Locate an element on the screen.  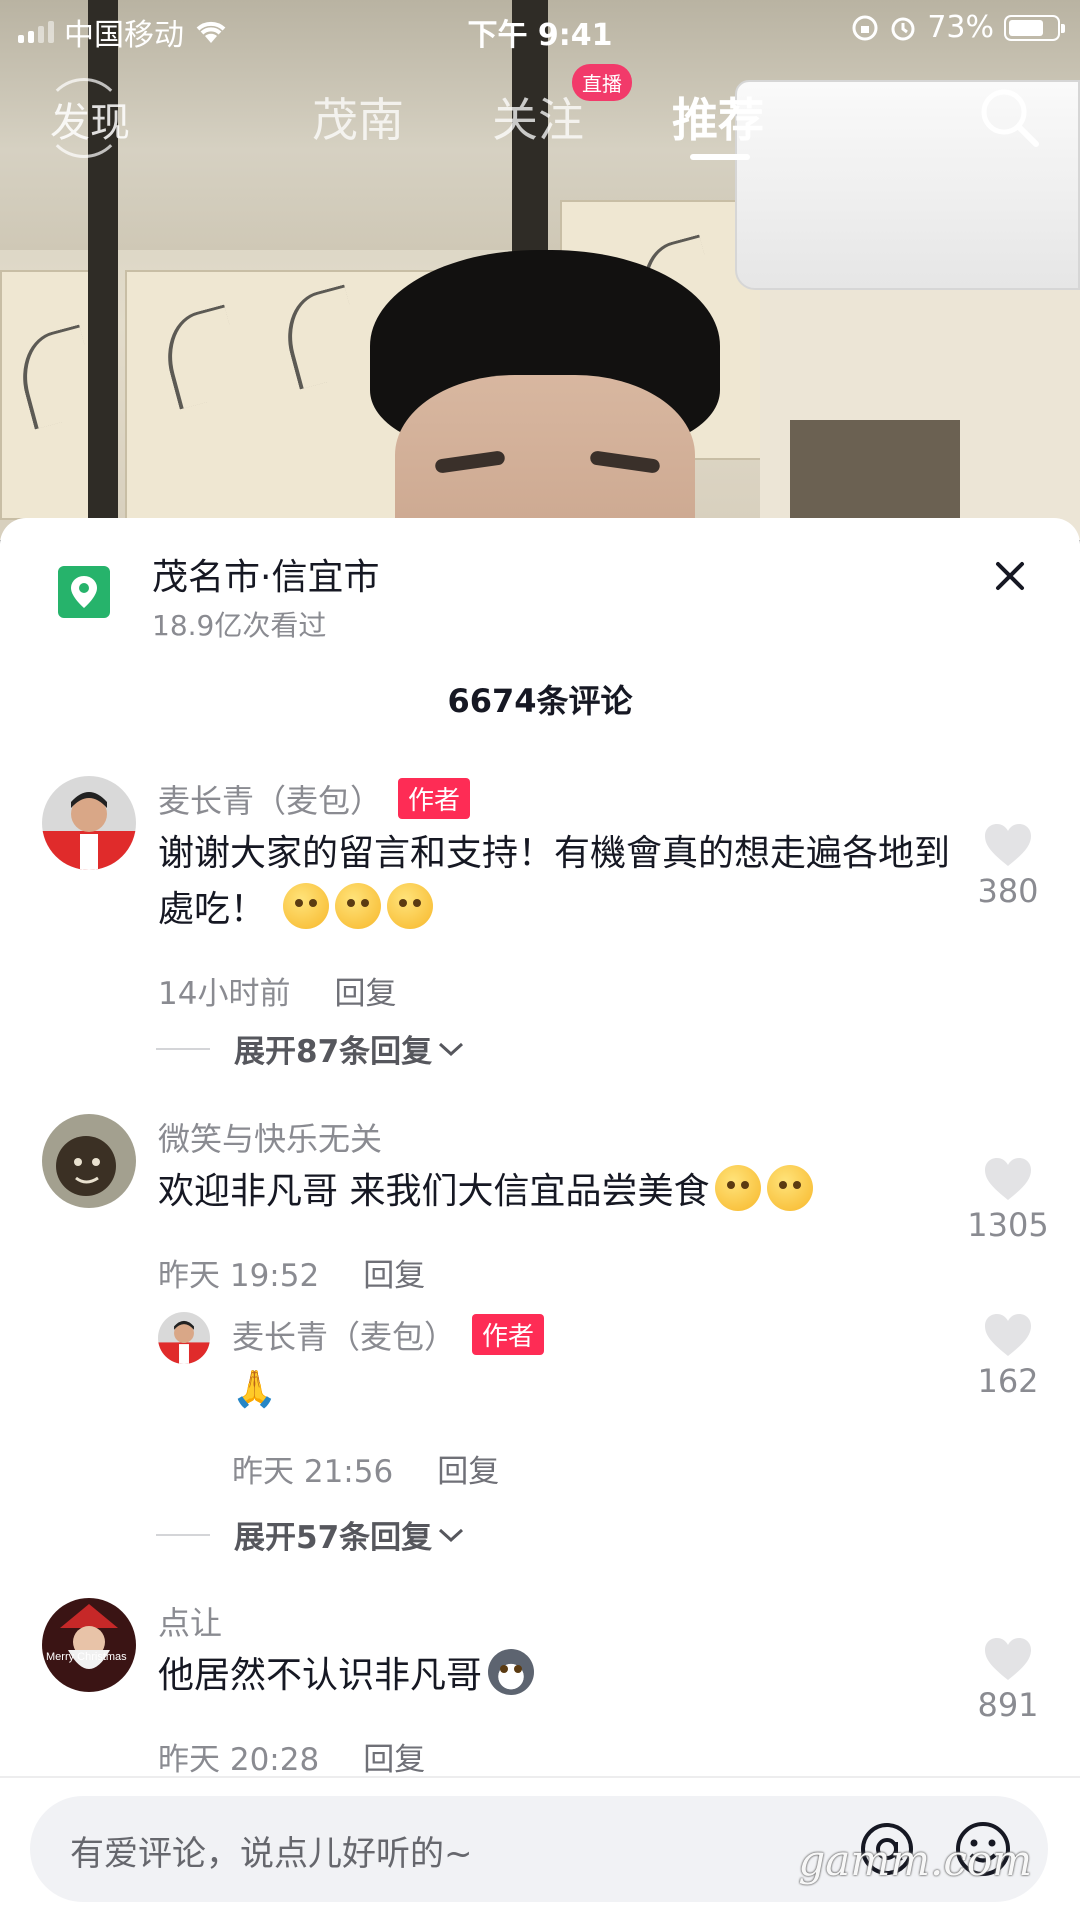
like-button: 162 is located at coordinates (1008, 1356).